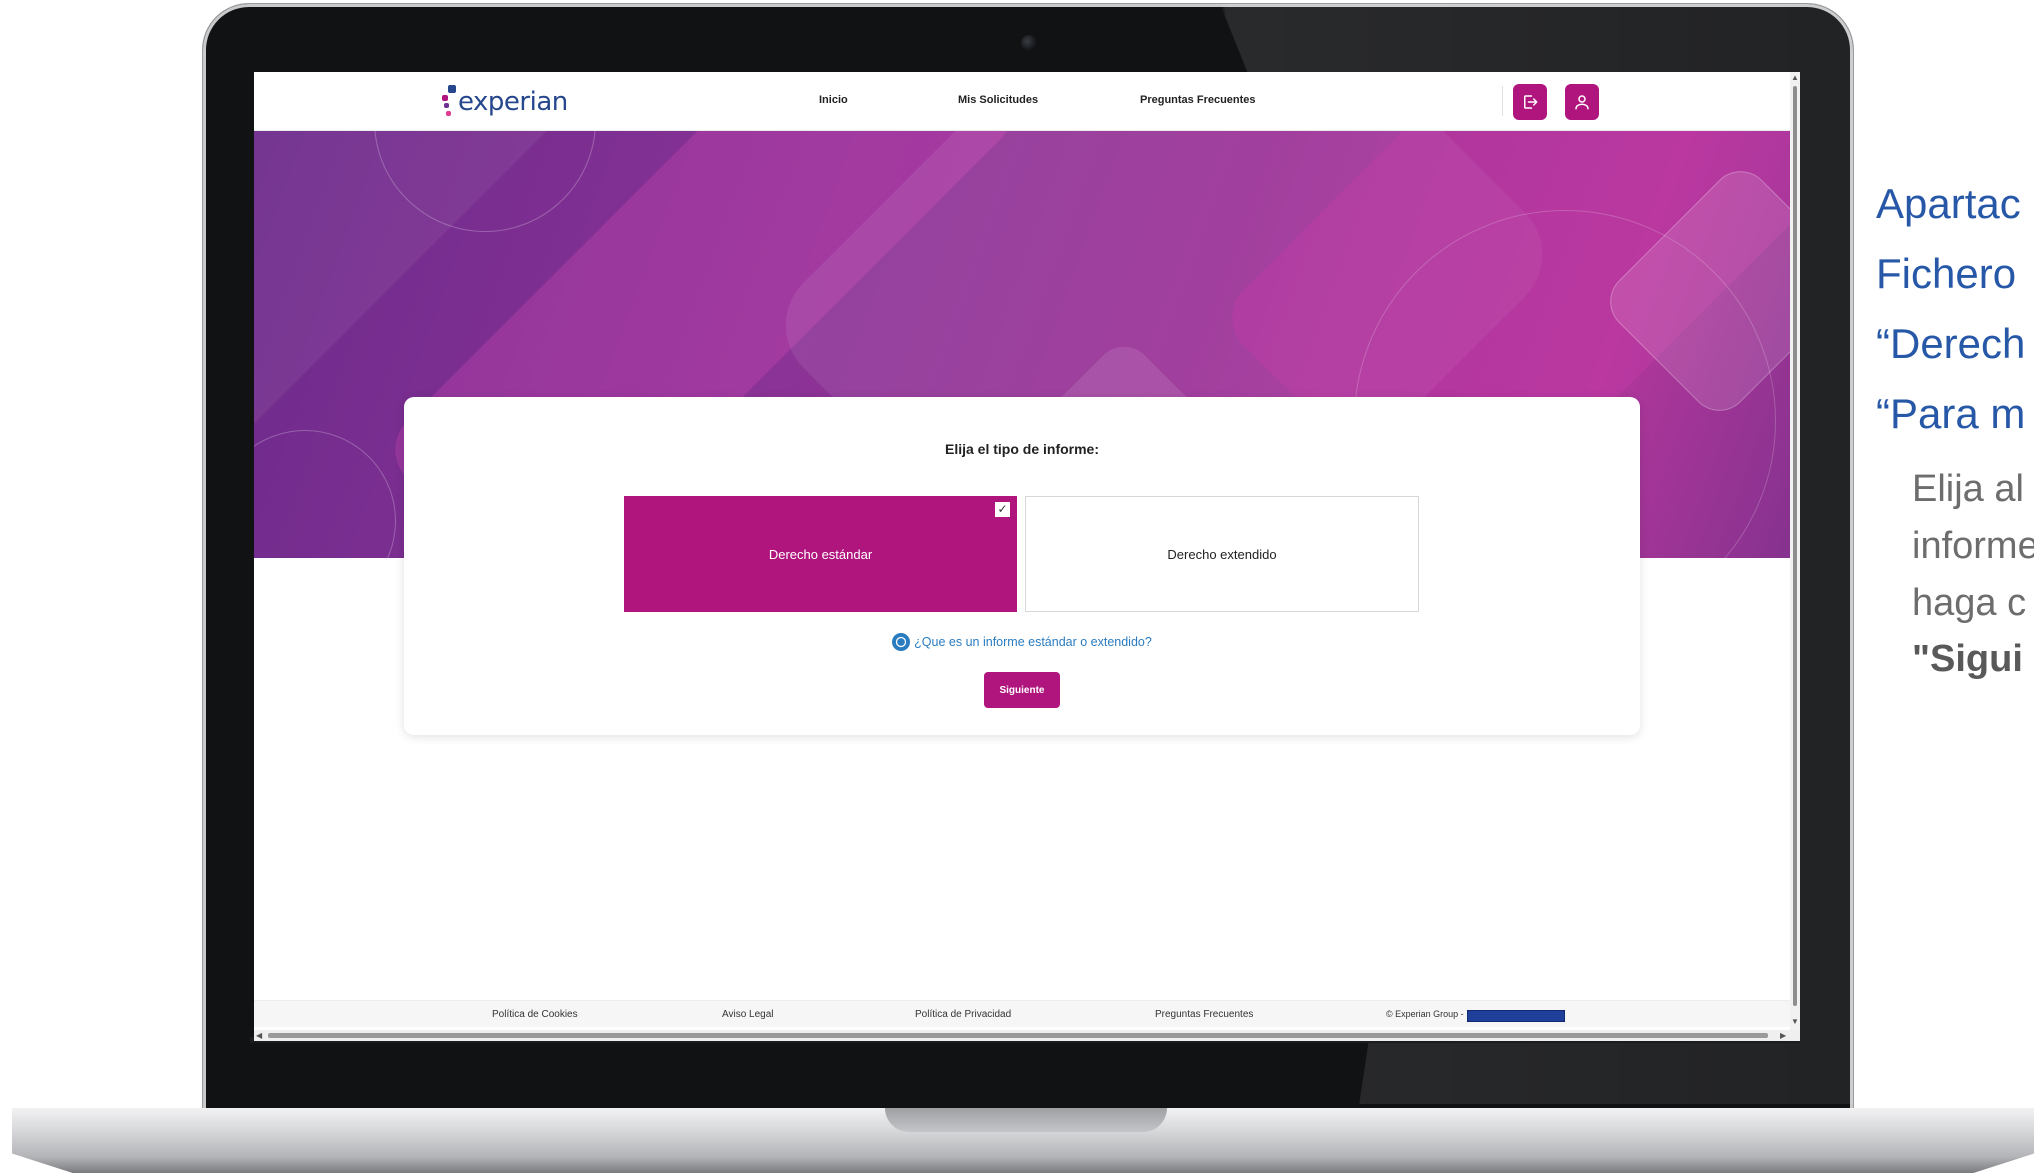  I want to click on user-profile-button, so click(1582, 102).